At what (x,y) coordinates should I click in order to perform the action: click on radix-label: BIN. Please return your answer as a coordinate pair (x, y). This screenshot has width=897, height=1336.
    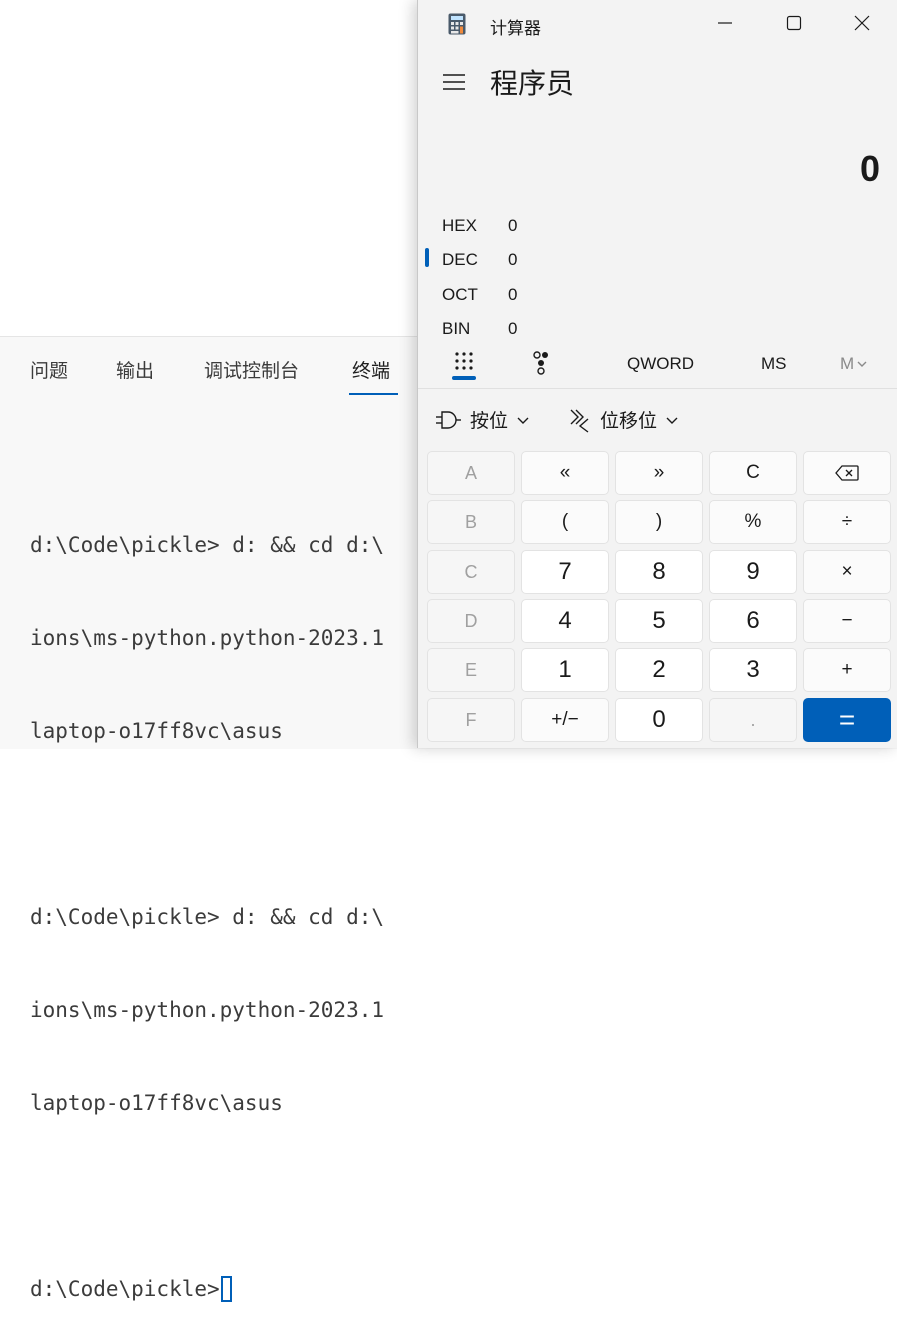
    Looking at the image, I should click on (456, 328).